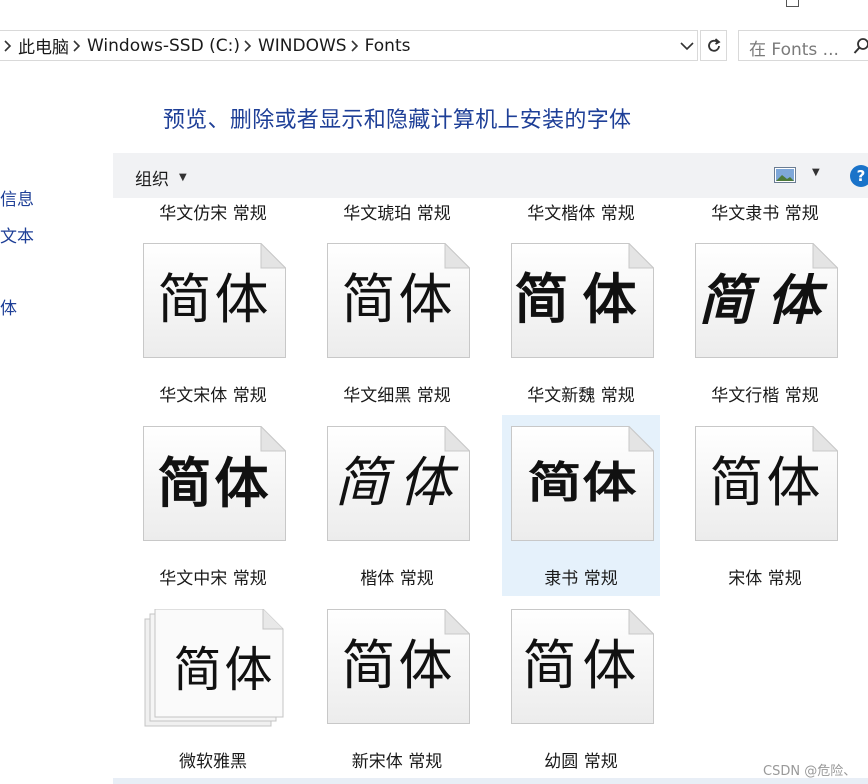 The width and height of the screenshot is (868, 784). I want to click on breadcrumb: 此电脑 Windows-SSD (C:) WINDOWS Fonts, so click(205, 45).